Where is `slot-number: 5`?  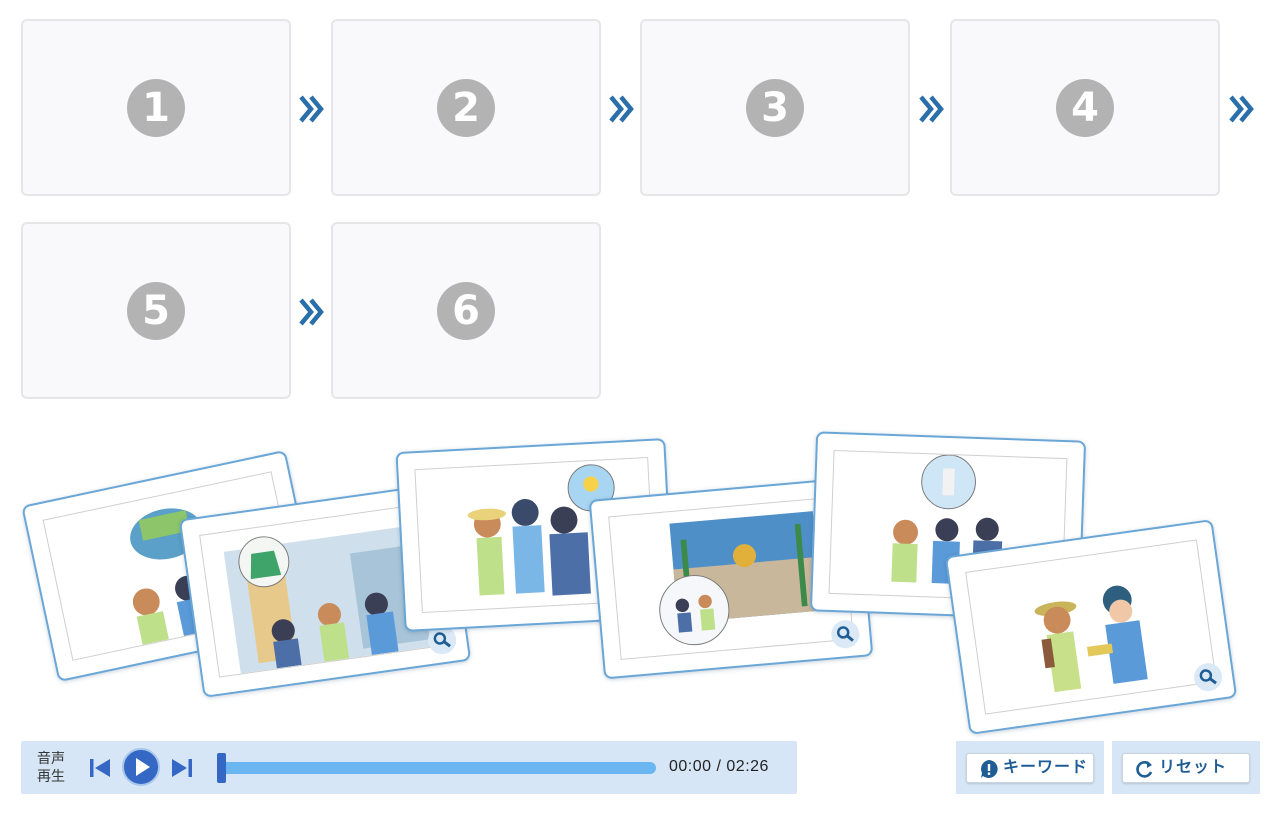
slot-number: 5 is located at coordinates (156, 310).